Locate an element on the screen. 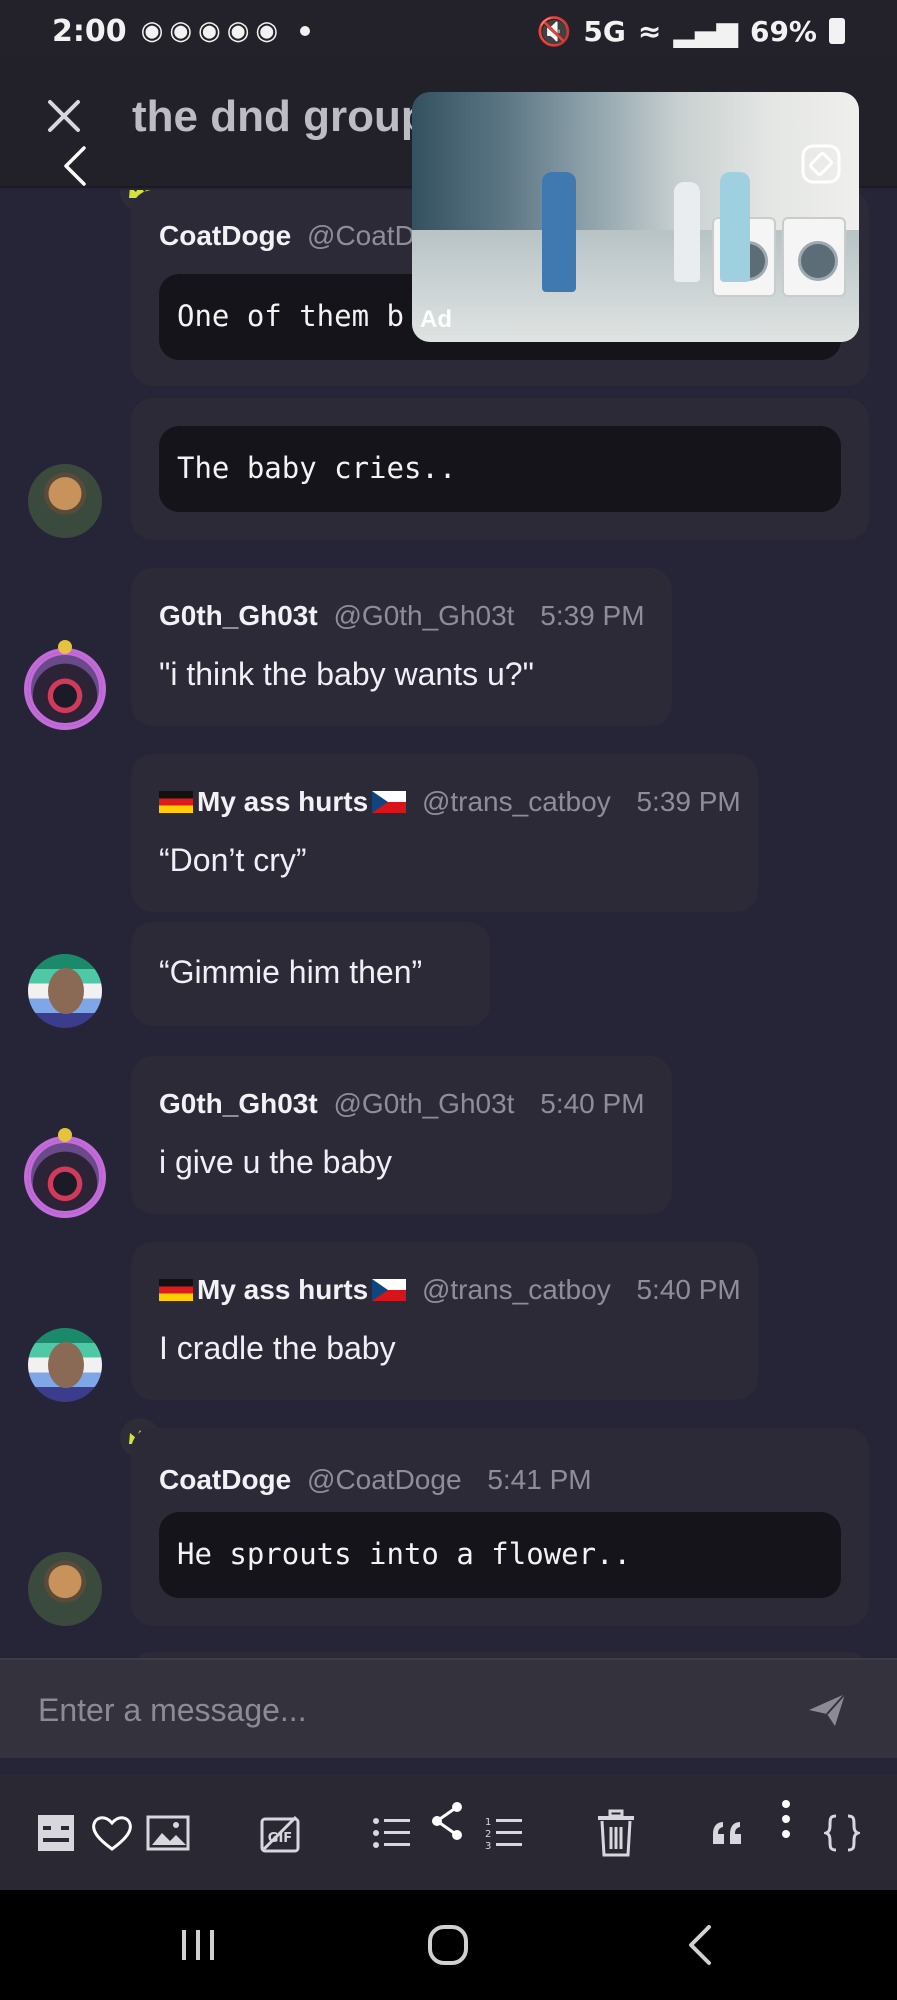 This screenshot has height=2000, width=897. ad-video-overlay: Ad is located at coordinates (635, 217).